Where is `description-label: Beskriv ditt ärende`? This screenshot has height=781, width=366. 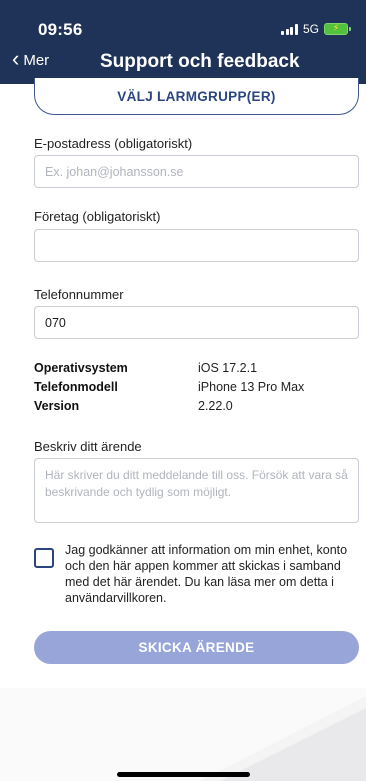 description-label: Beskriv ditt ärende is located at coordinates (88, 446).